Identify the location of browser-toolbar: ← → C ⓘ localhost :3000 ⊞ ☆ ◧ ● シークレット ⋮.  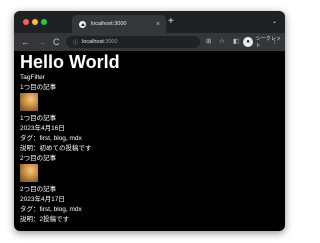
(149, 42).